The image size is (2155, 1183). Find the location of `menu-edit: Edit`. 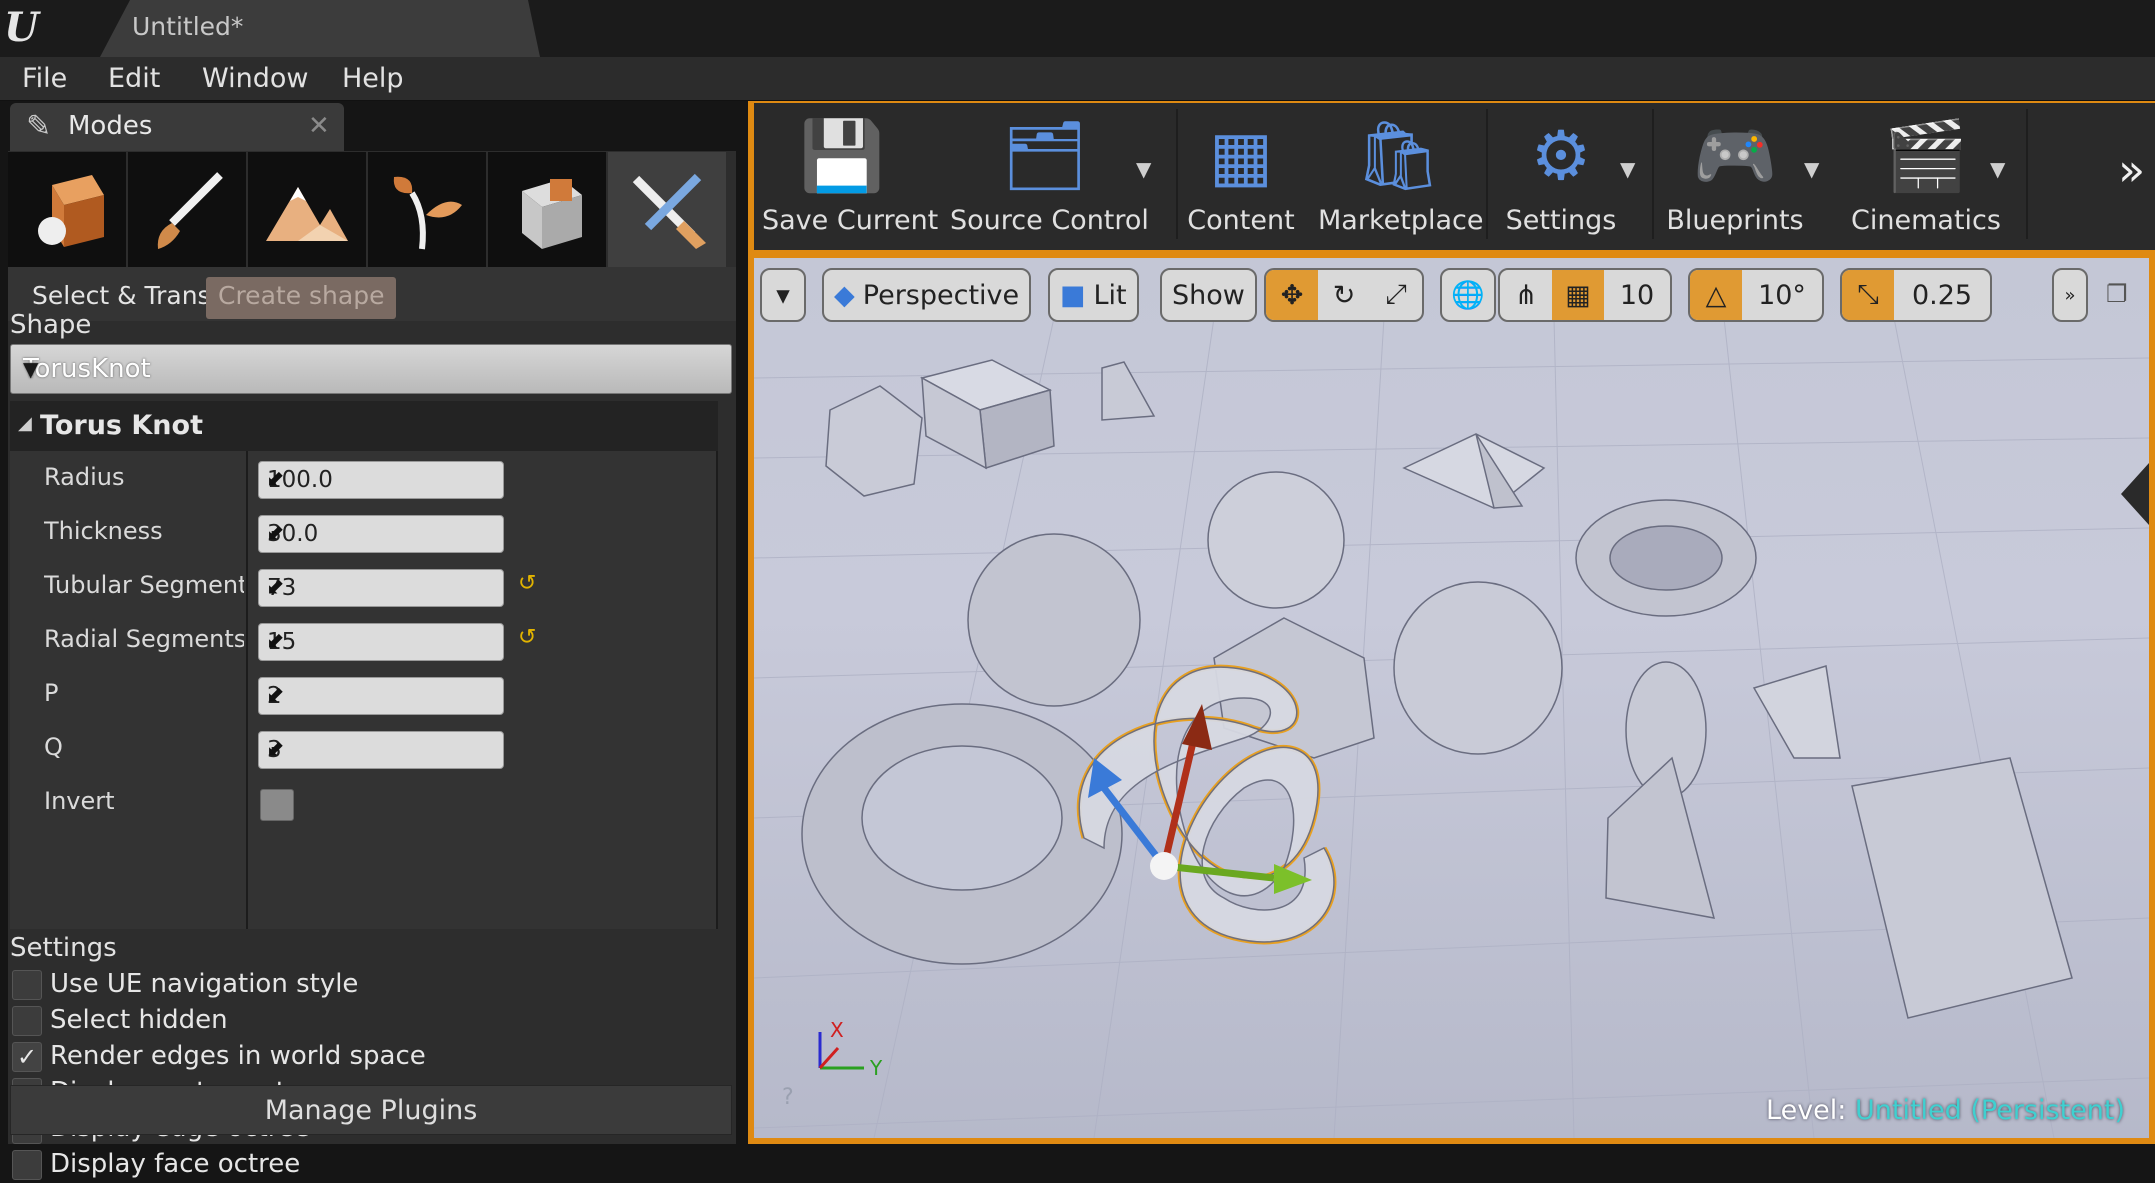

menu-edit: Edit is located at coordinates (134, 78).